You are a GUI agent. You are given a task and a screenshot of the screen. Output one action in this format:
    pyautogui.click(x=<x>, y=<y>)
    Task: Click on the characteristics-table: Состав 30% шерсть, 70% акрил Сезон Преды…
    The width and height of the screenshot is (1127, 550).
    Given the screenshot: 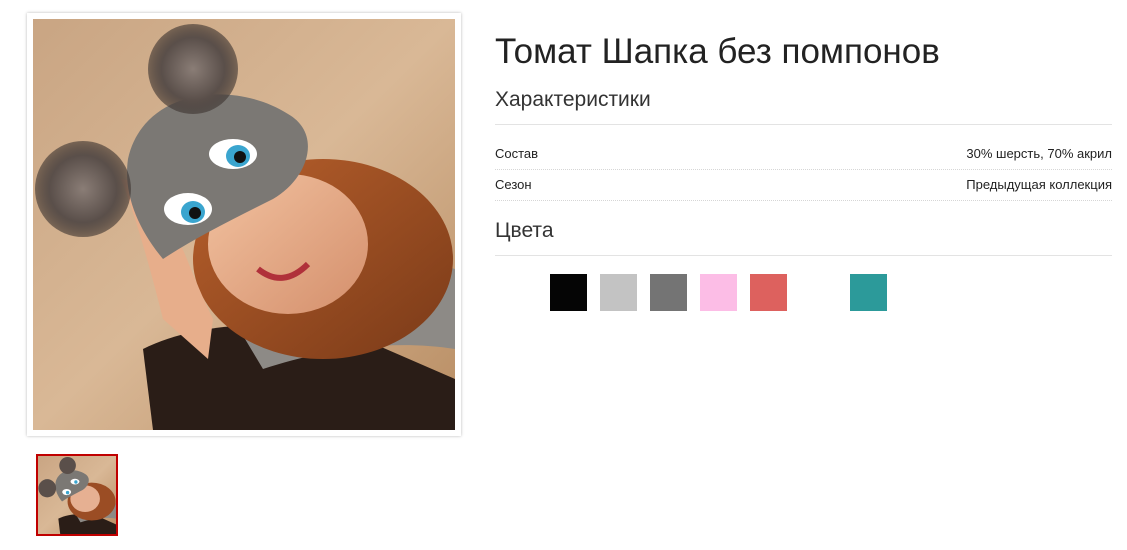 What is the action you would take?
    pyautogui.click(x=803, y=170)
    